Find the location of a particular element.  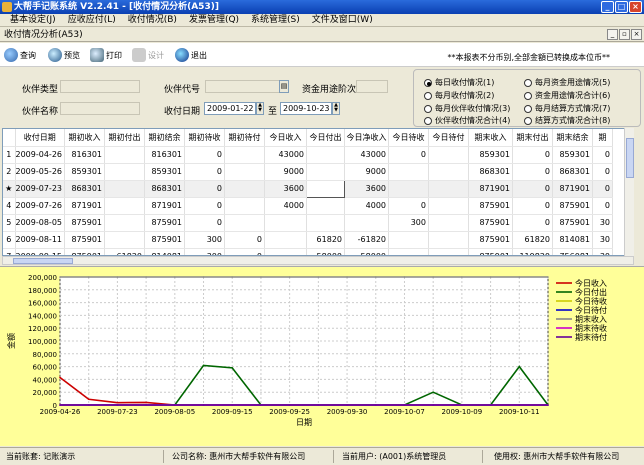

table-cell: 9000 is located at coordinates (366, 172).